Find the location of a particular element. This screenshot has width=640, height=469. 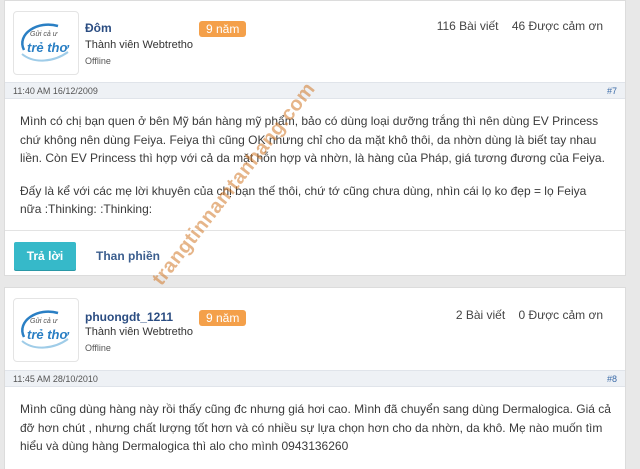

post-meta-bar: 11:40 AM 16/12/2009 #7 is located at coordinates (315, 90).